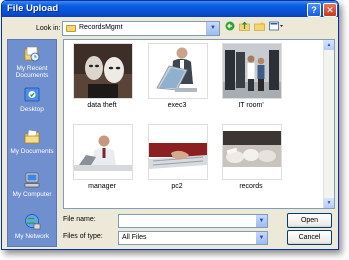 Image resolution: width=349 pixels, height=260 pixels. Describe the element at coordinates (33, 8) in the screenshot. I see `window-title: File Upload` at that location.